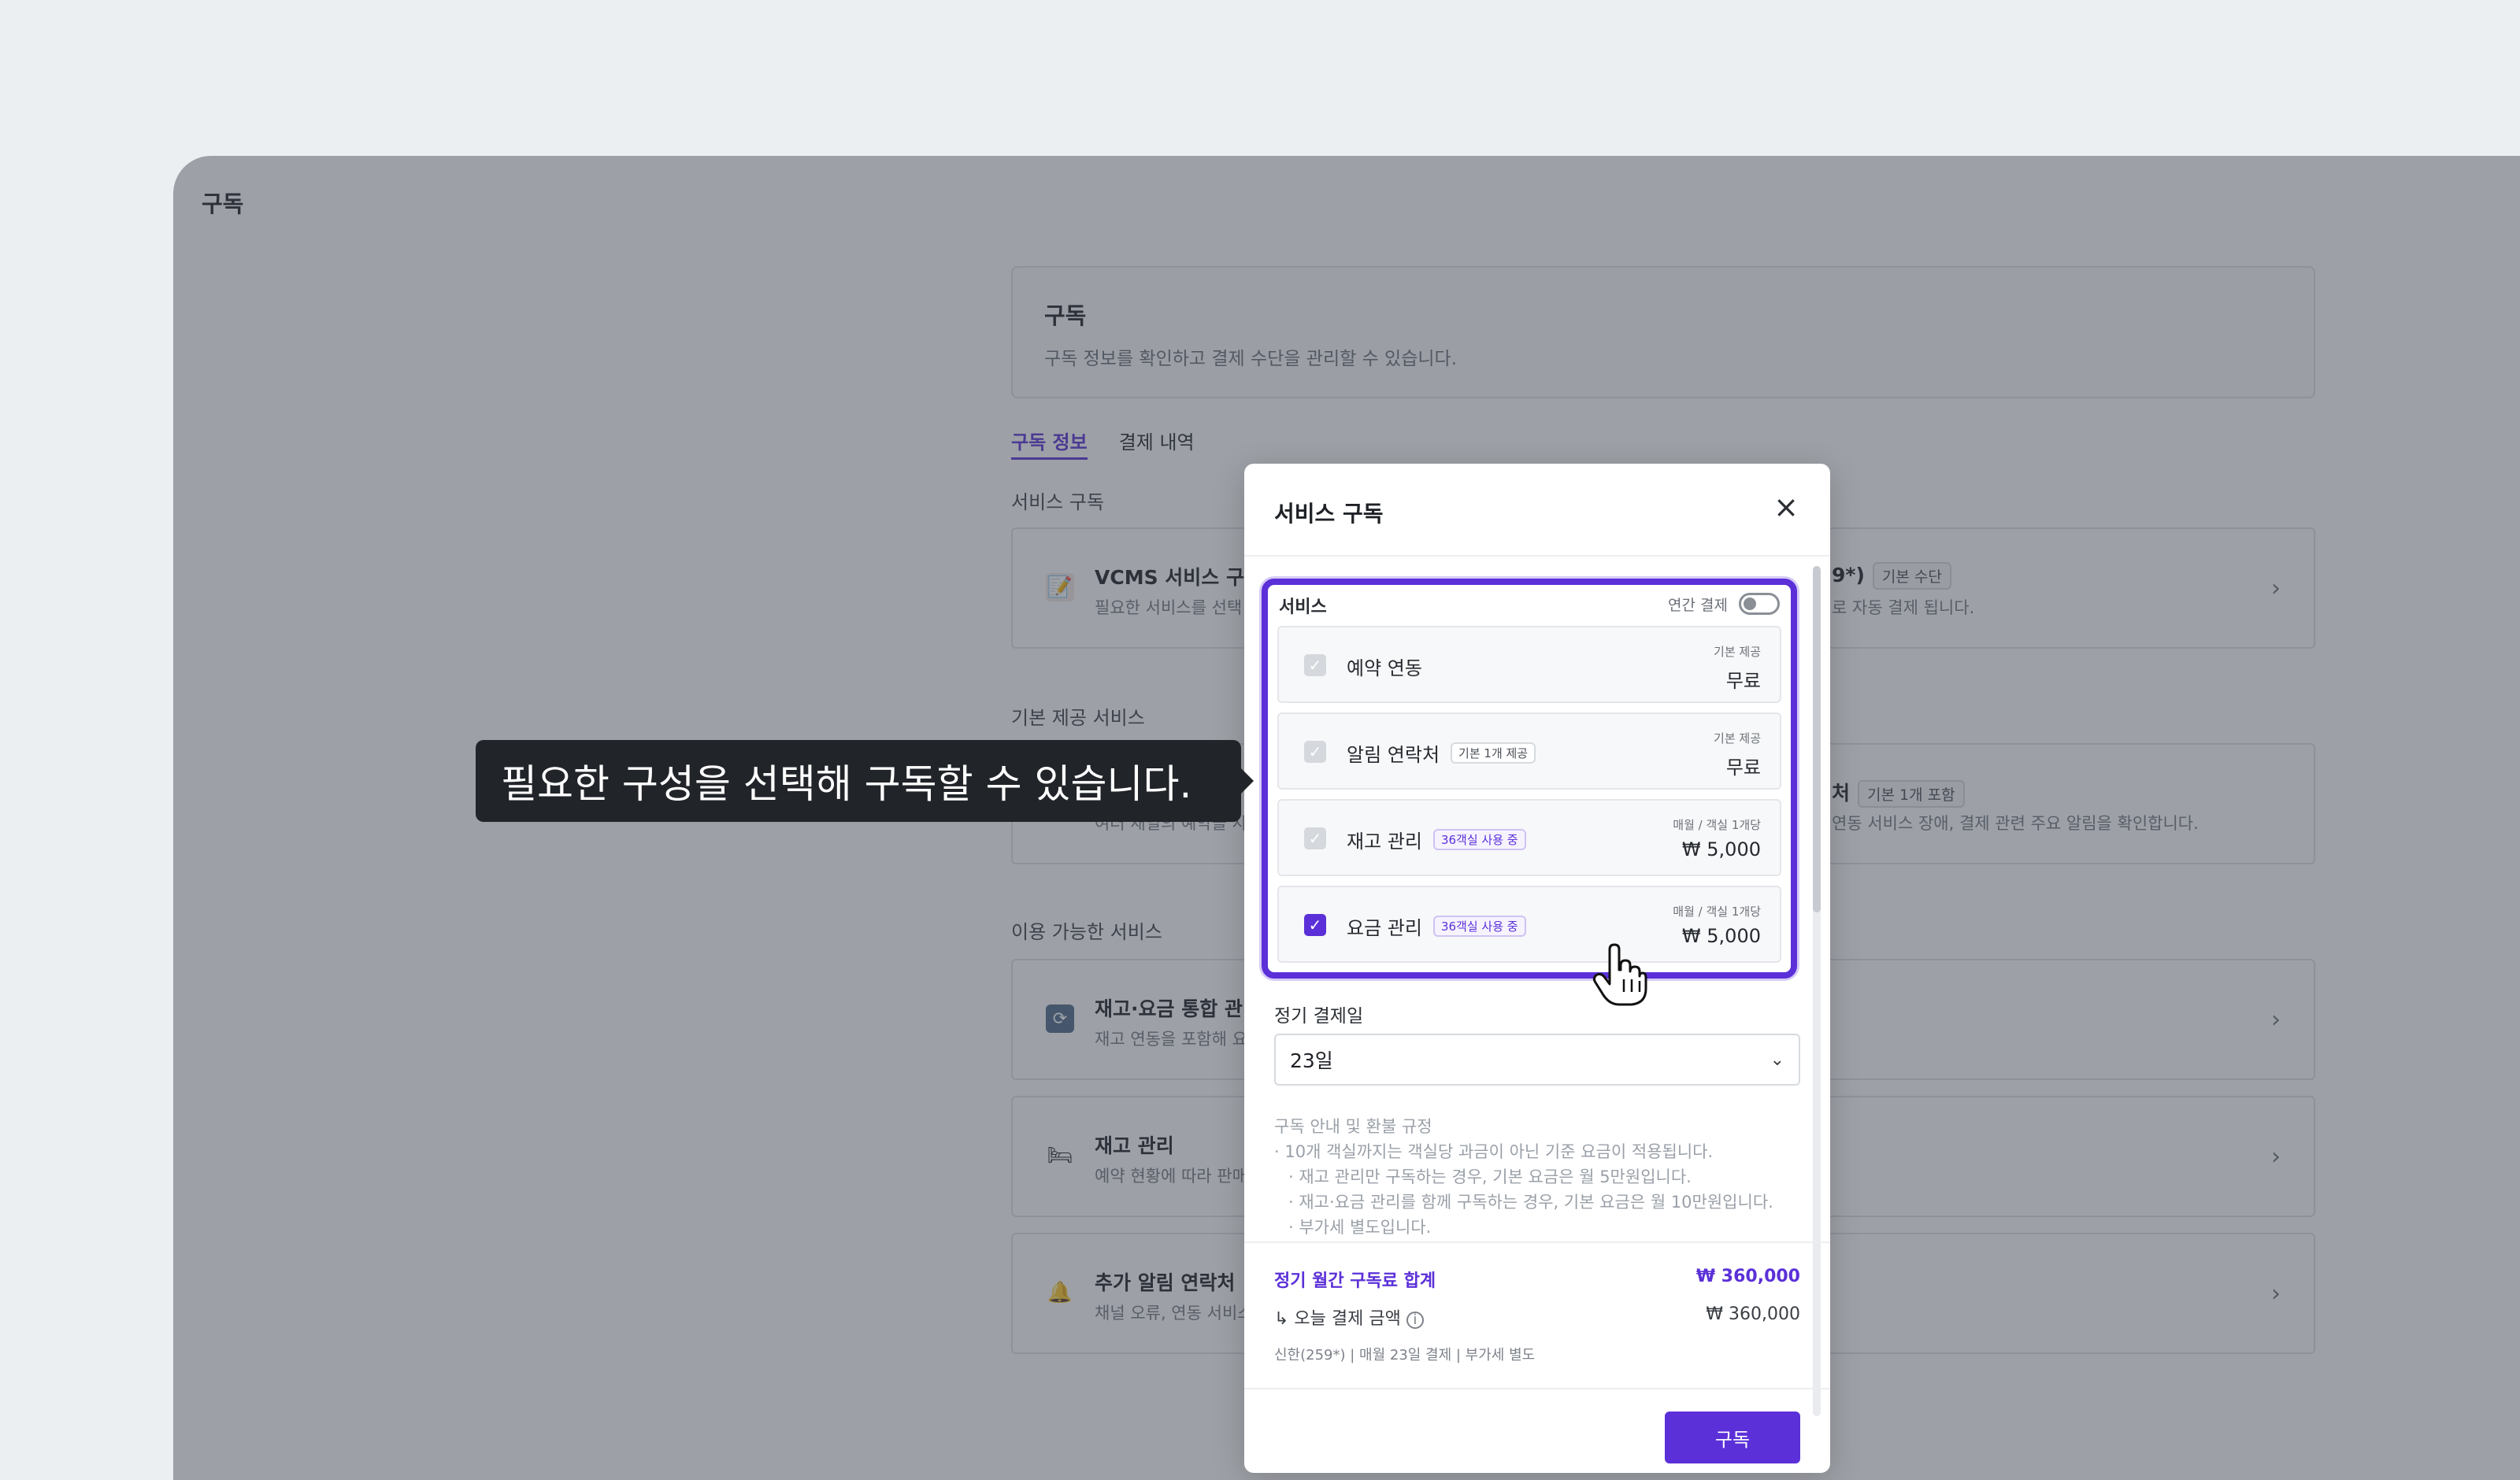 This screenshot has width=2520, height=1480. Describe the element at coordinates (1698, 605) in the screenshot. I see `annual-payment-label: 연간 결제` at that location.